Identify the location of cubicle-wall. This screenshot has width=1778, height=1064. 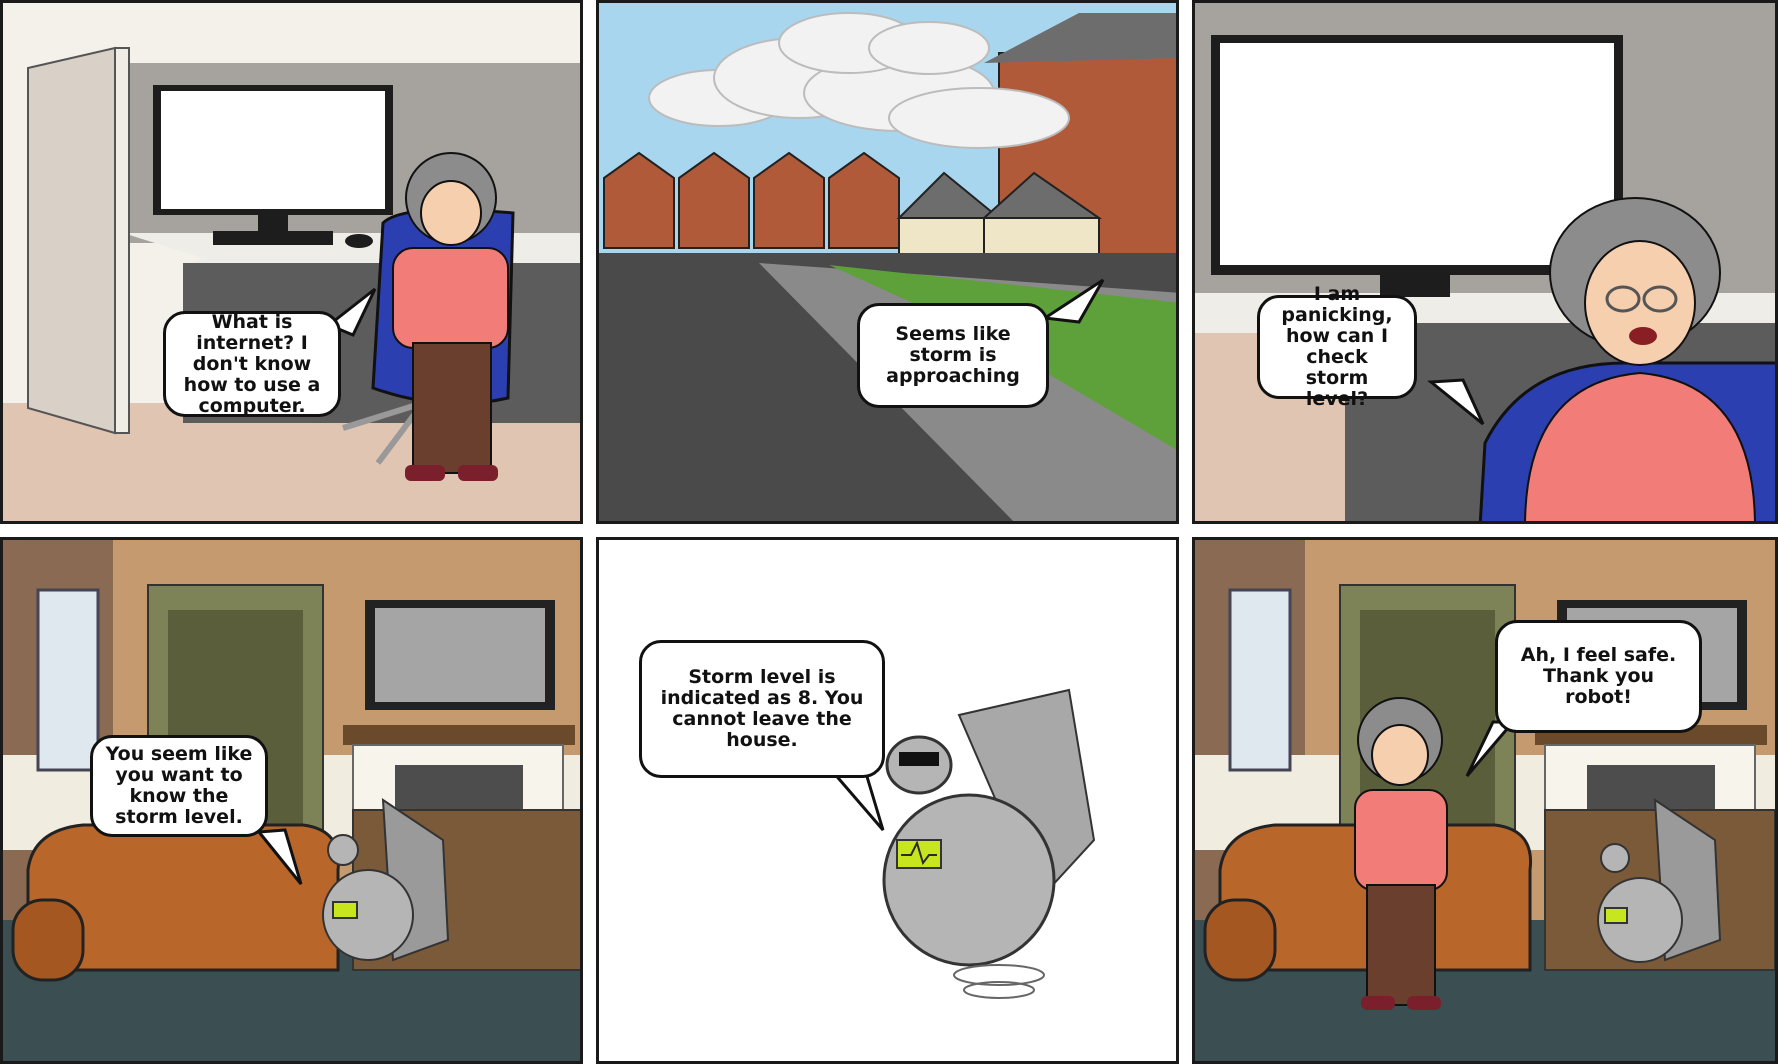
(78, 240).